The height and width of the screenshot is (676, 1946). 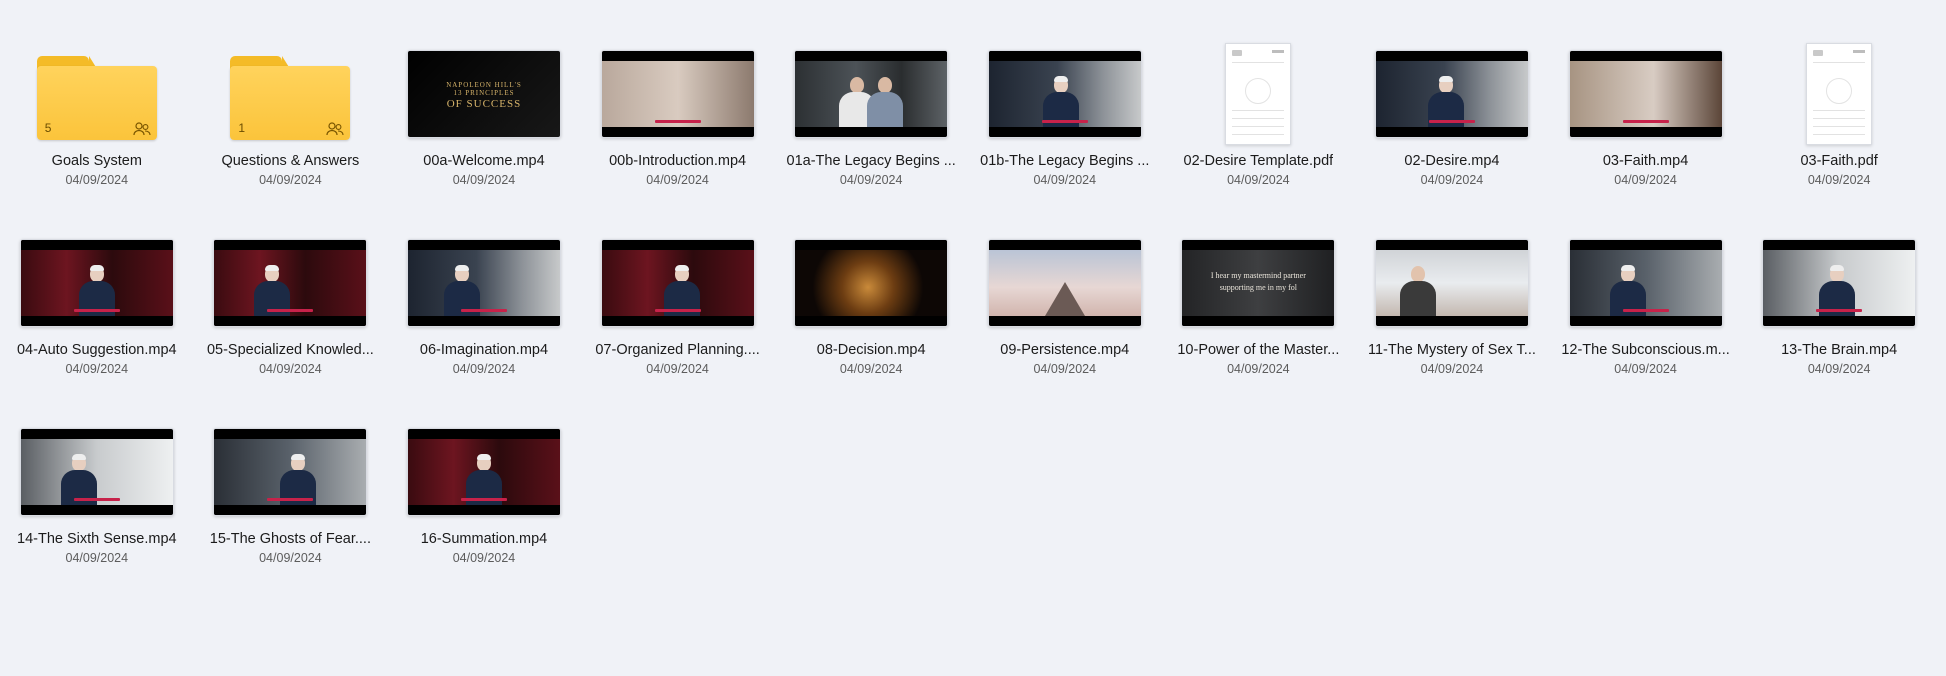 I want to click on video-thumbnail: NAPOLEON HILL'S 13 PRINCIPLES OF SUCCESS, so click(x=483, y=94).